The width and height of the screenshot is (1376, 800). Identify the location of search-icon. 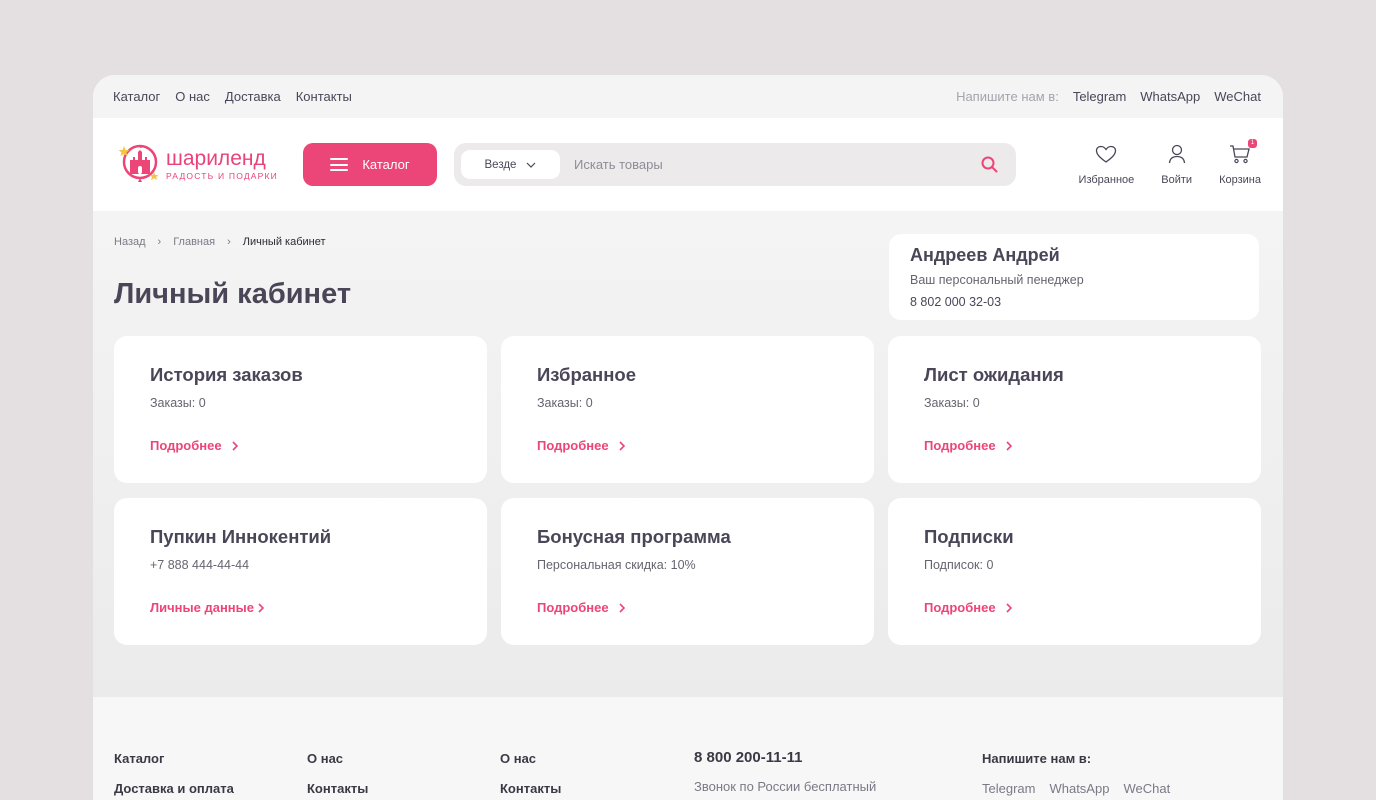
(989, 164).